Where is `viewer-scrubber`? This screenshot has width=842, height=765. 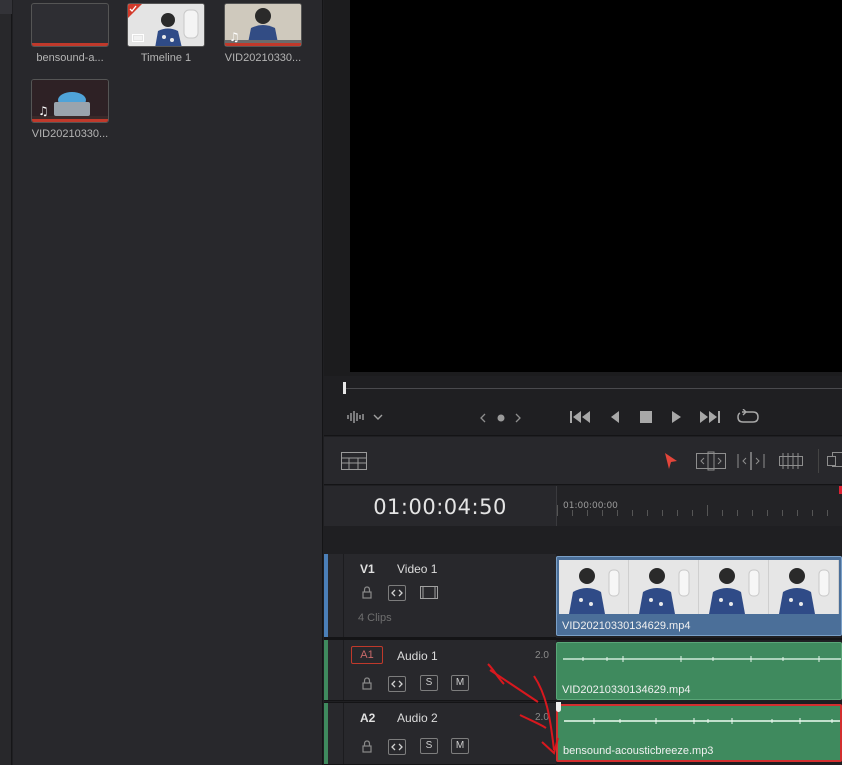
viewer-scrubber is located at coordinates (593, 388).